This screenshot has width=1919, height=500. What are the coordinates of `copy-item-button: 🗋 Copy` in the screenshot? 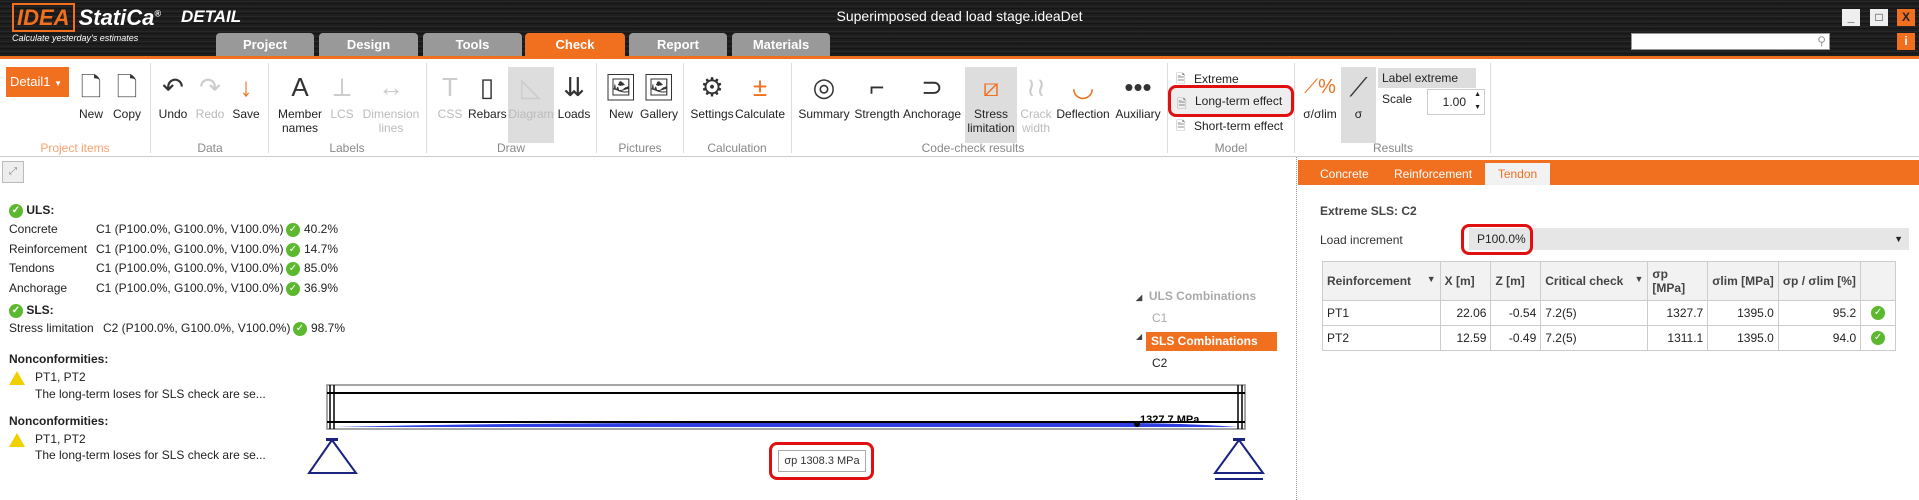 It's located at (127, 94).